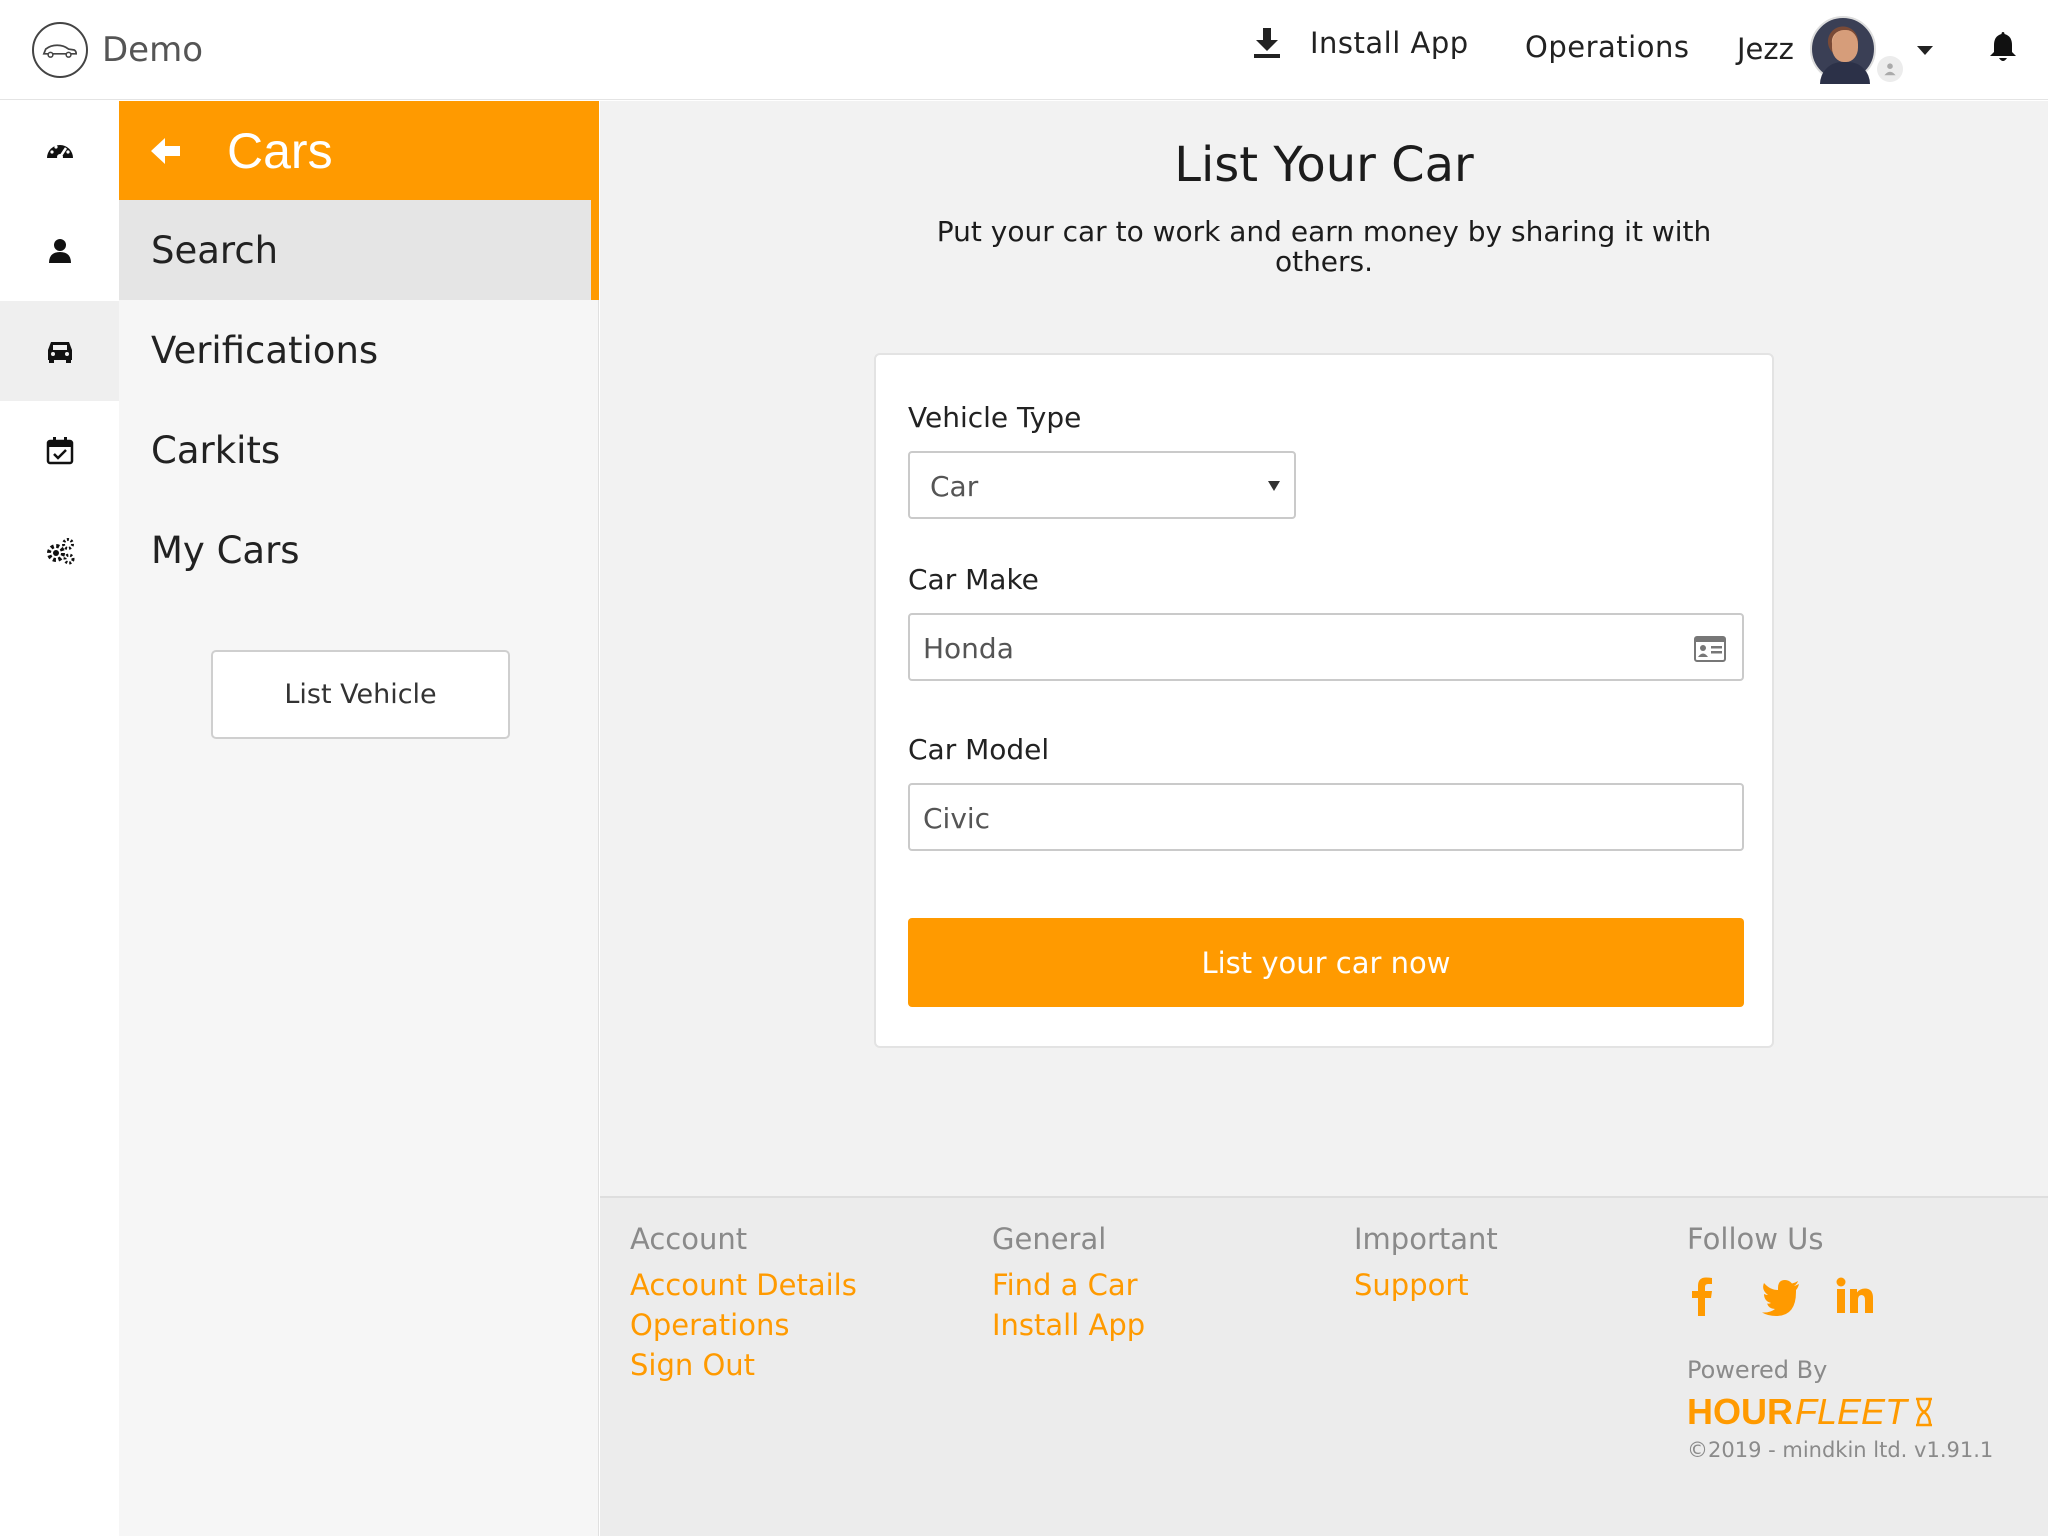 This screenshot has width=2048, height=1536. I want to click on list-car-submit-button: List your car now, so click(1326, 962).